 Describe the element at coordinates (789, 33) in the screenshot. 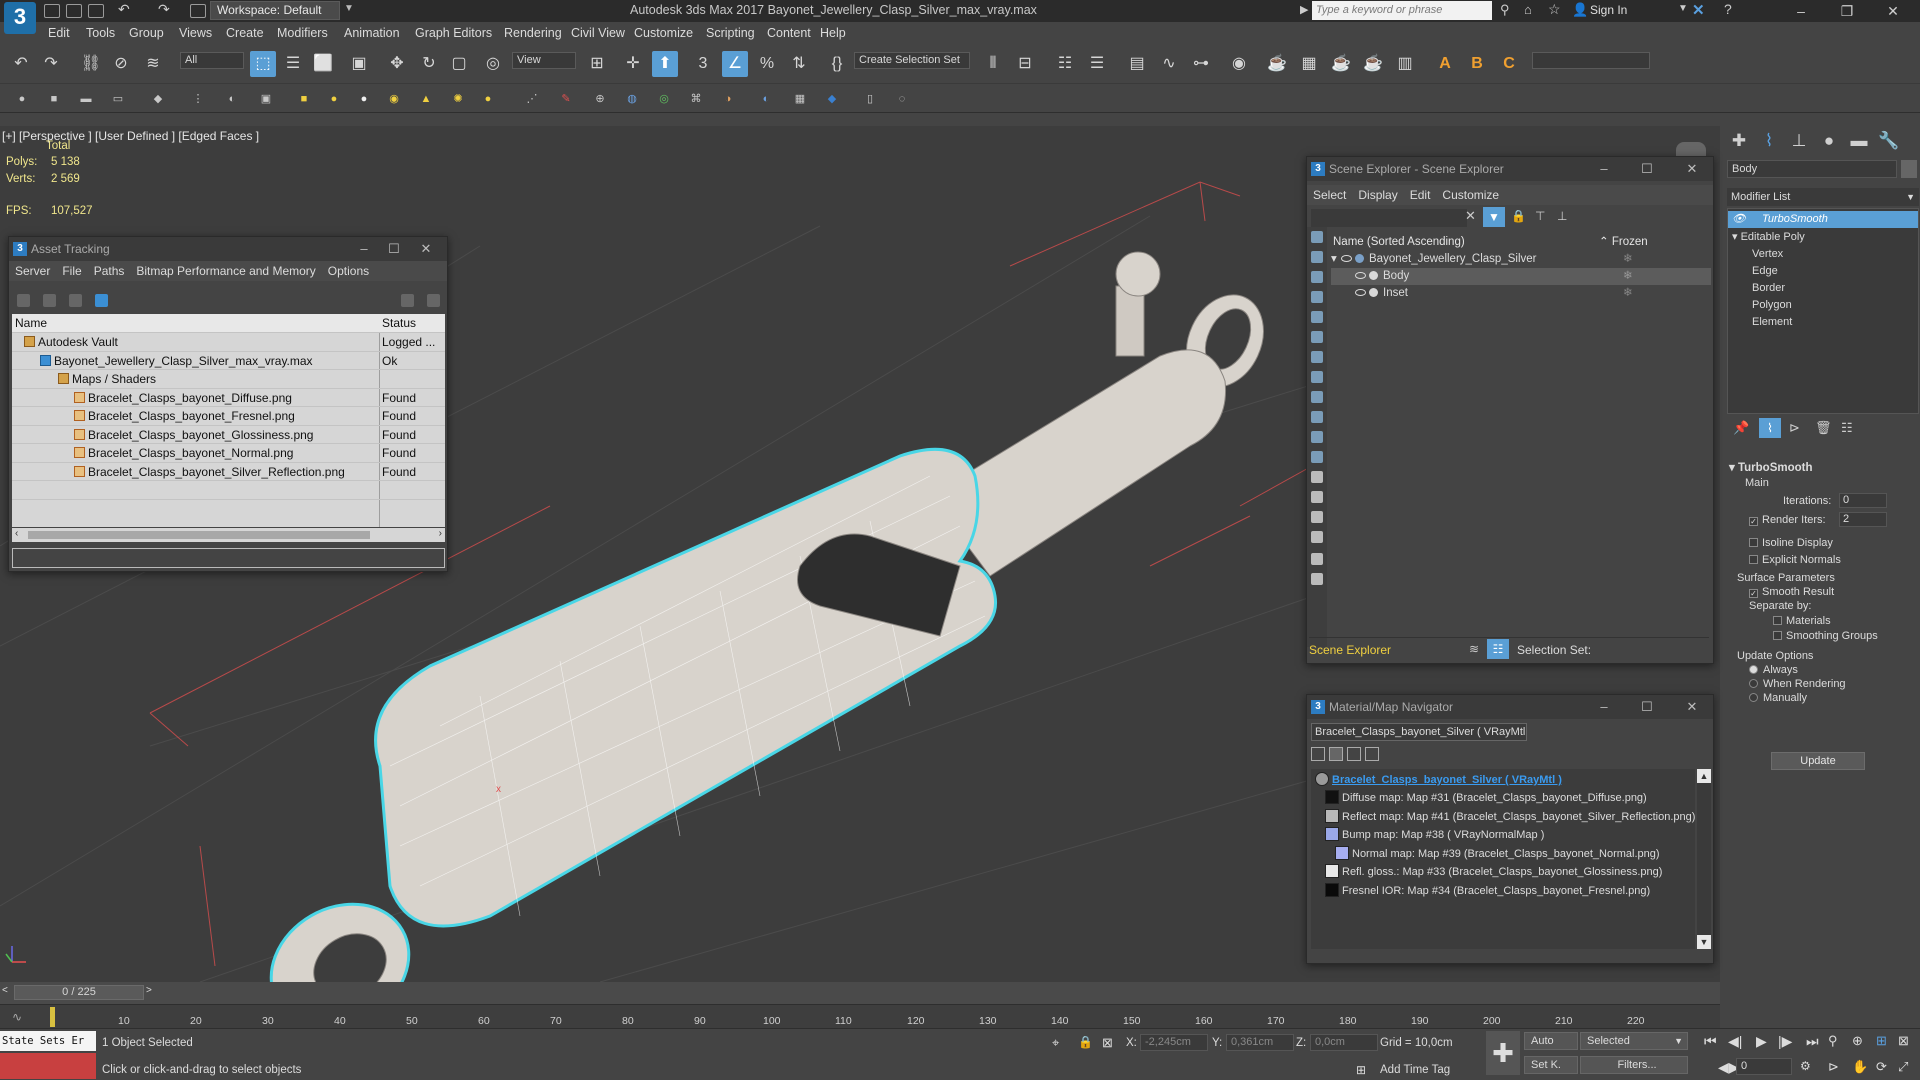

I see `menu-content: Content` at that location.